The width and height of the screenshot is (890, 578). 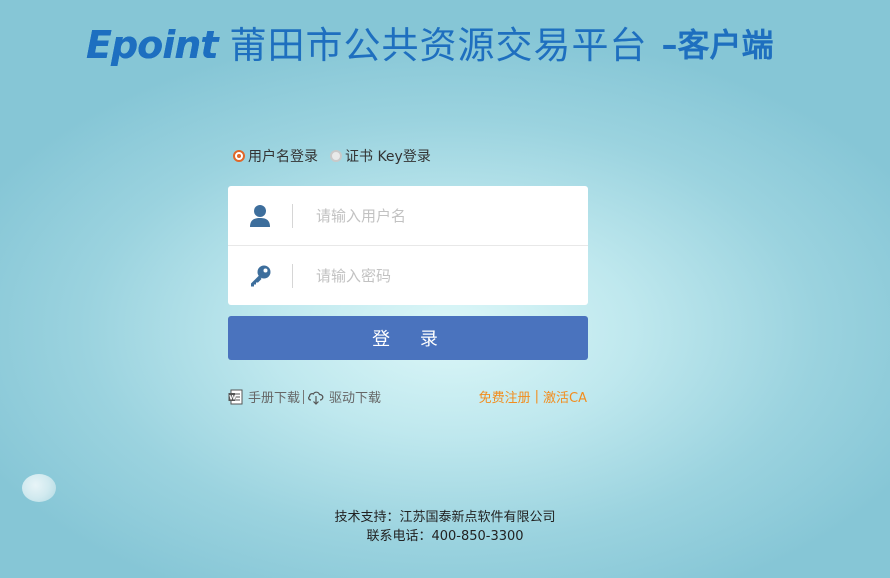 I want to click on download-links: W 手册下载 驱动下载, so click(x=304, y=396).